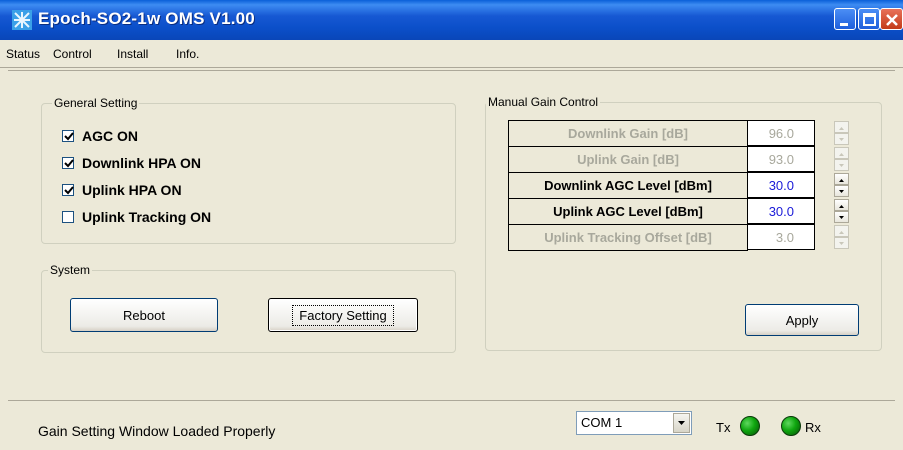 Image resolution: width=903 pixels, height=450 pixels. I want to click on downlink-hpa-label: Downlink HPA ON, so click(141, 163).